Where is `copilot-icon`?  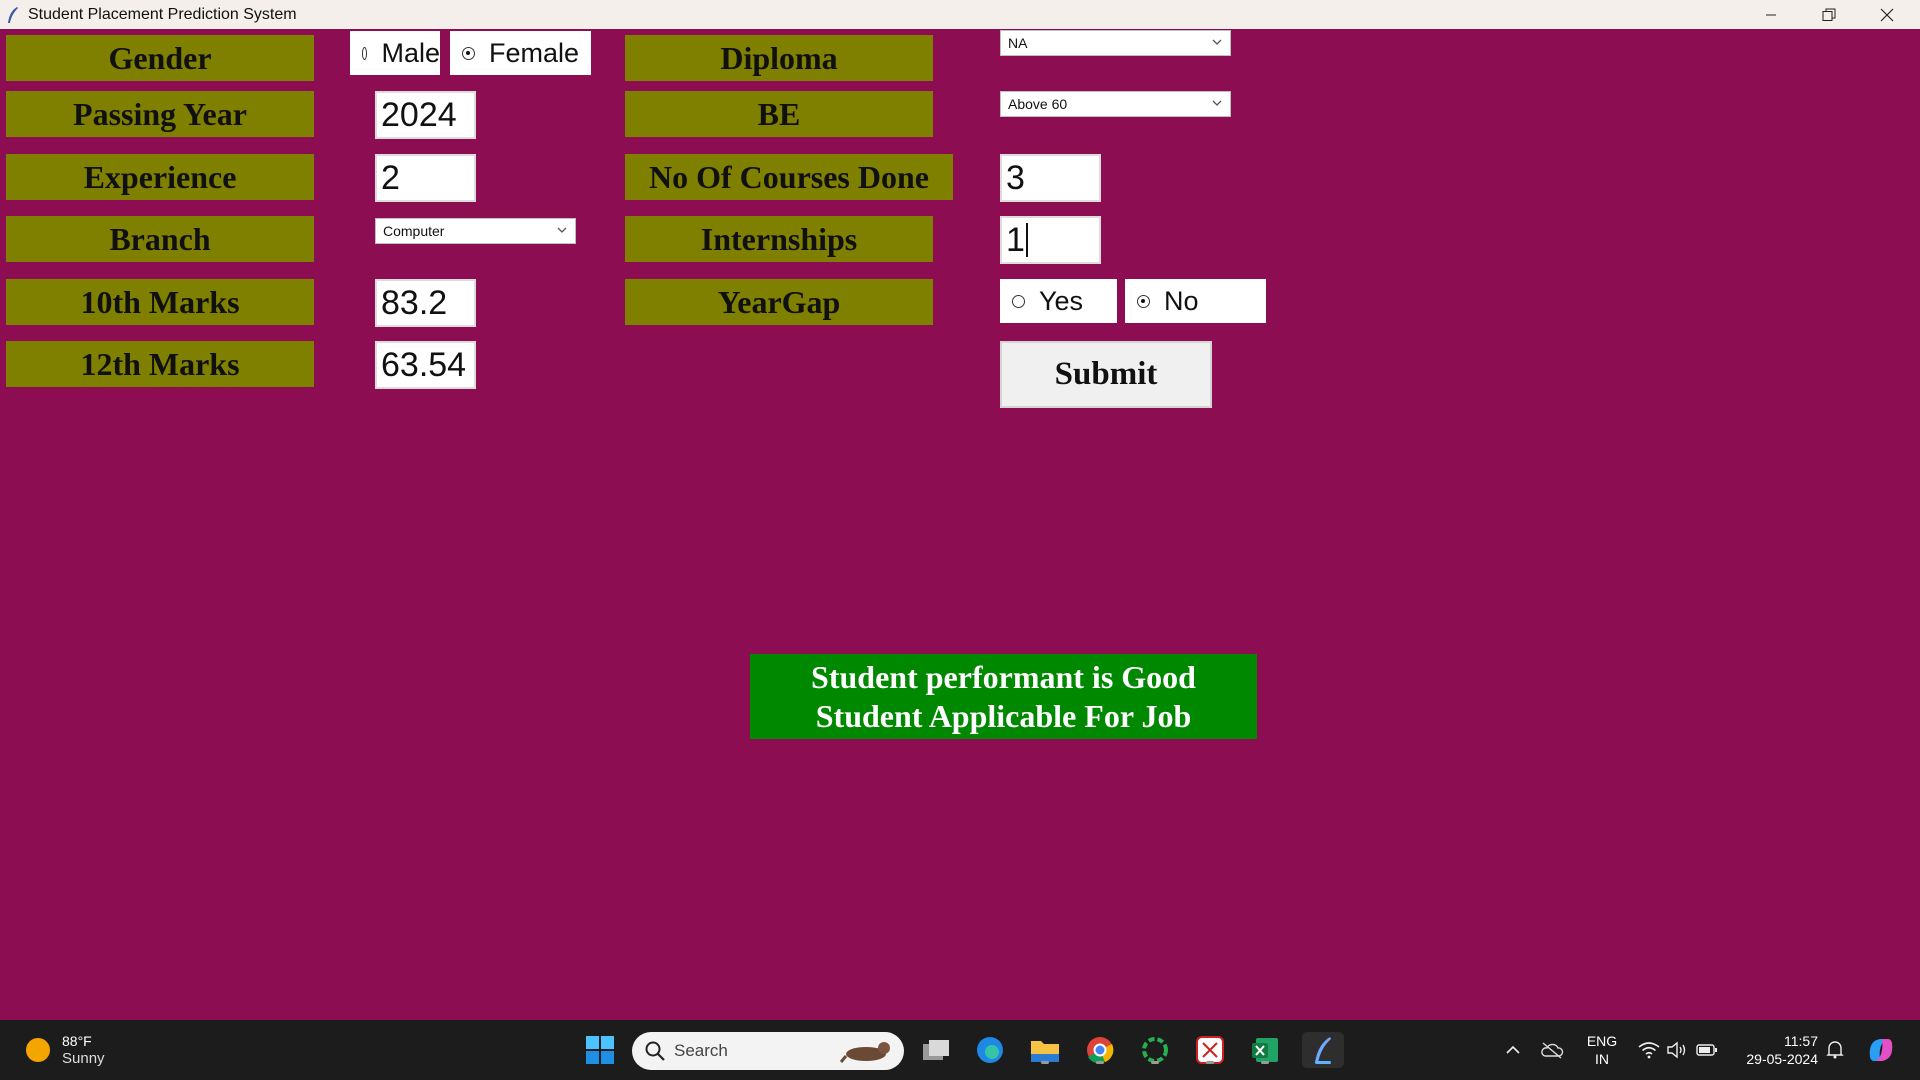
copilot-icon is located at coordinates (1881, 1050).